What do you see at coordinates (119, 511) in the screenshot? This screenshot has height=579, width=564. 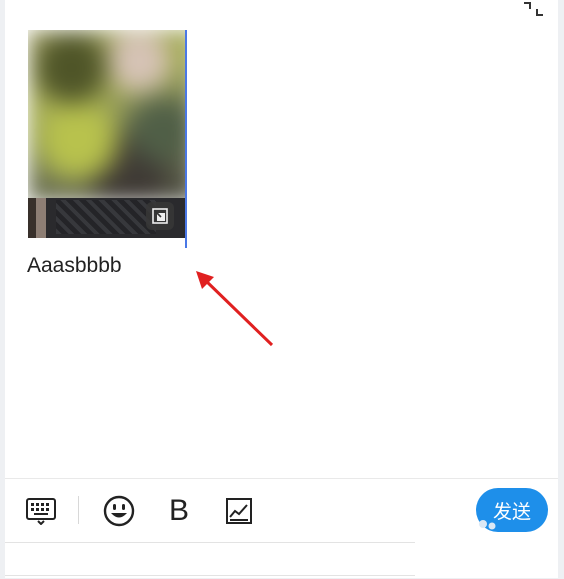 I see `emoji-icon` at bounding box center [119, 511].